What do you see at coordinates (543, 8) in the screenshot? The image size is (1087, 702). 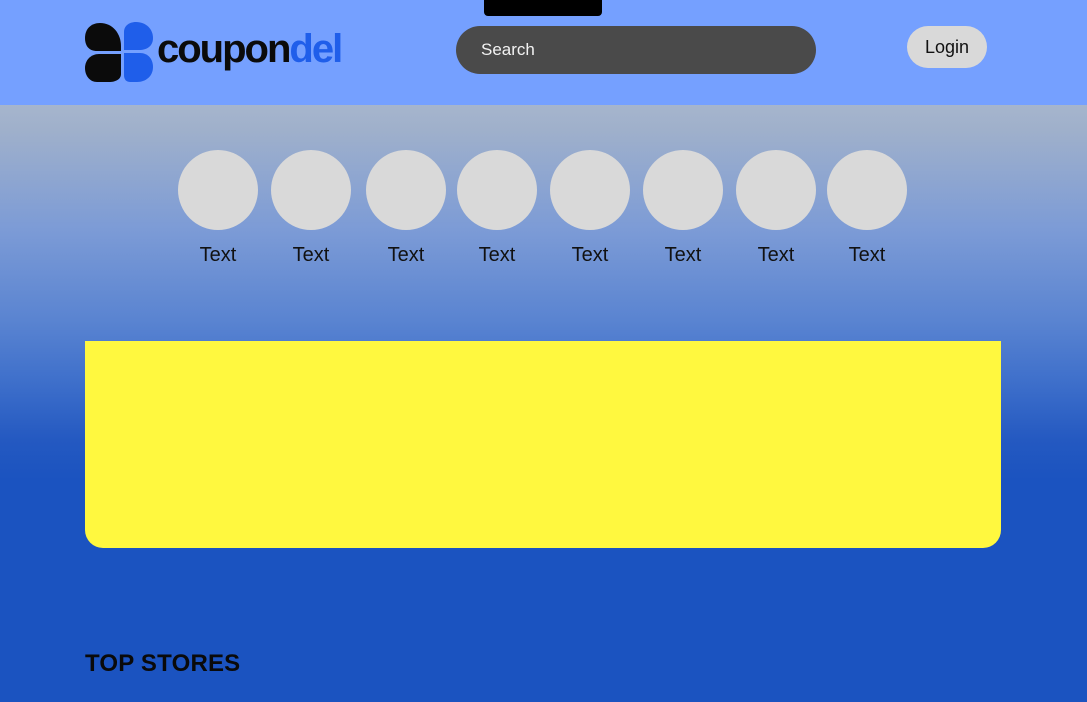 I see `camera-notch` at bounding box center [543, 8].